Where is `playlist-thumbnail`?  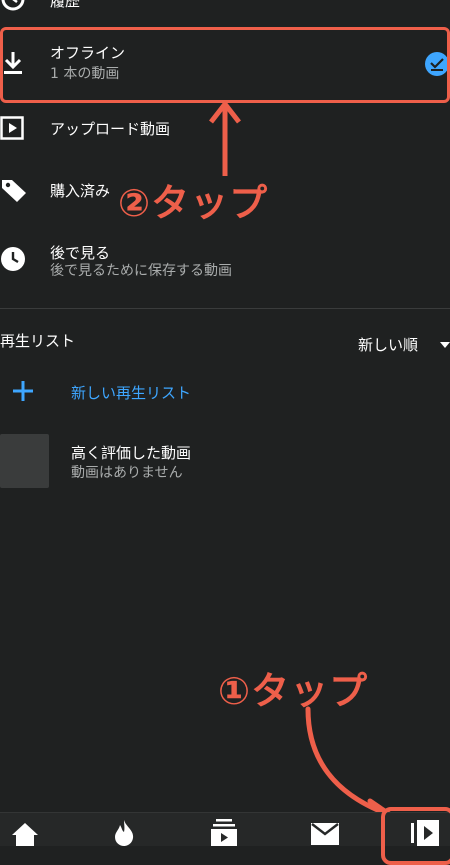 playlist-thumbnail is located at coordinates (24, 461).